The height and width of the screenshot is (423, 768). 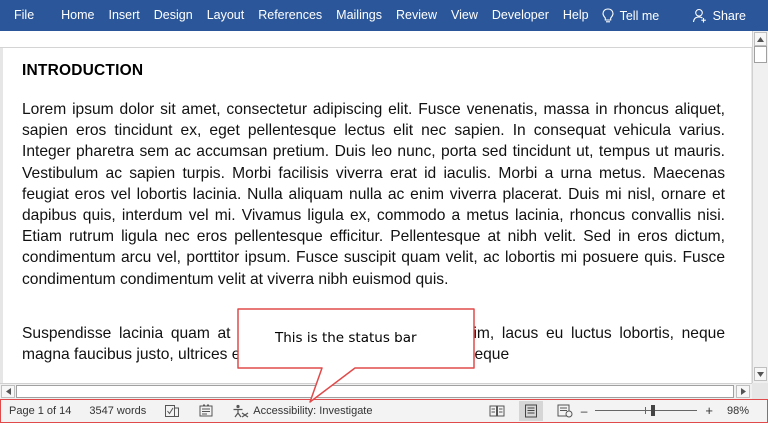 I want to click on page-top-margin, so click(x=376, y=39).